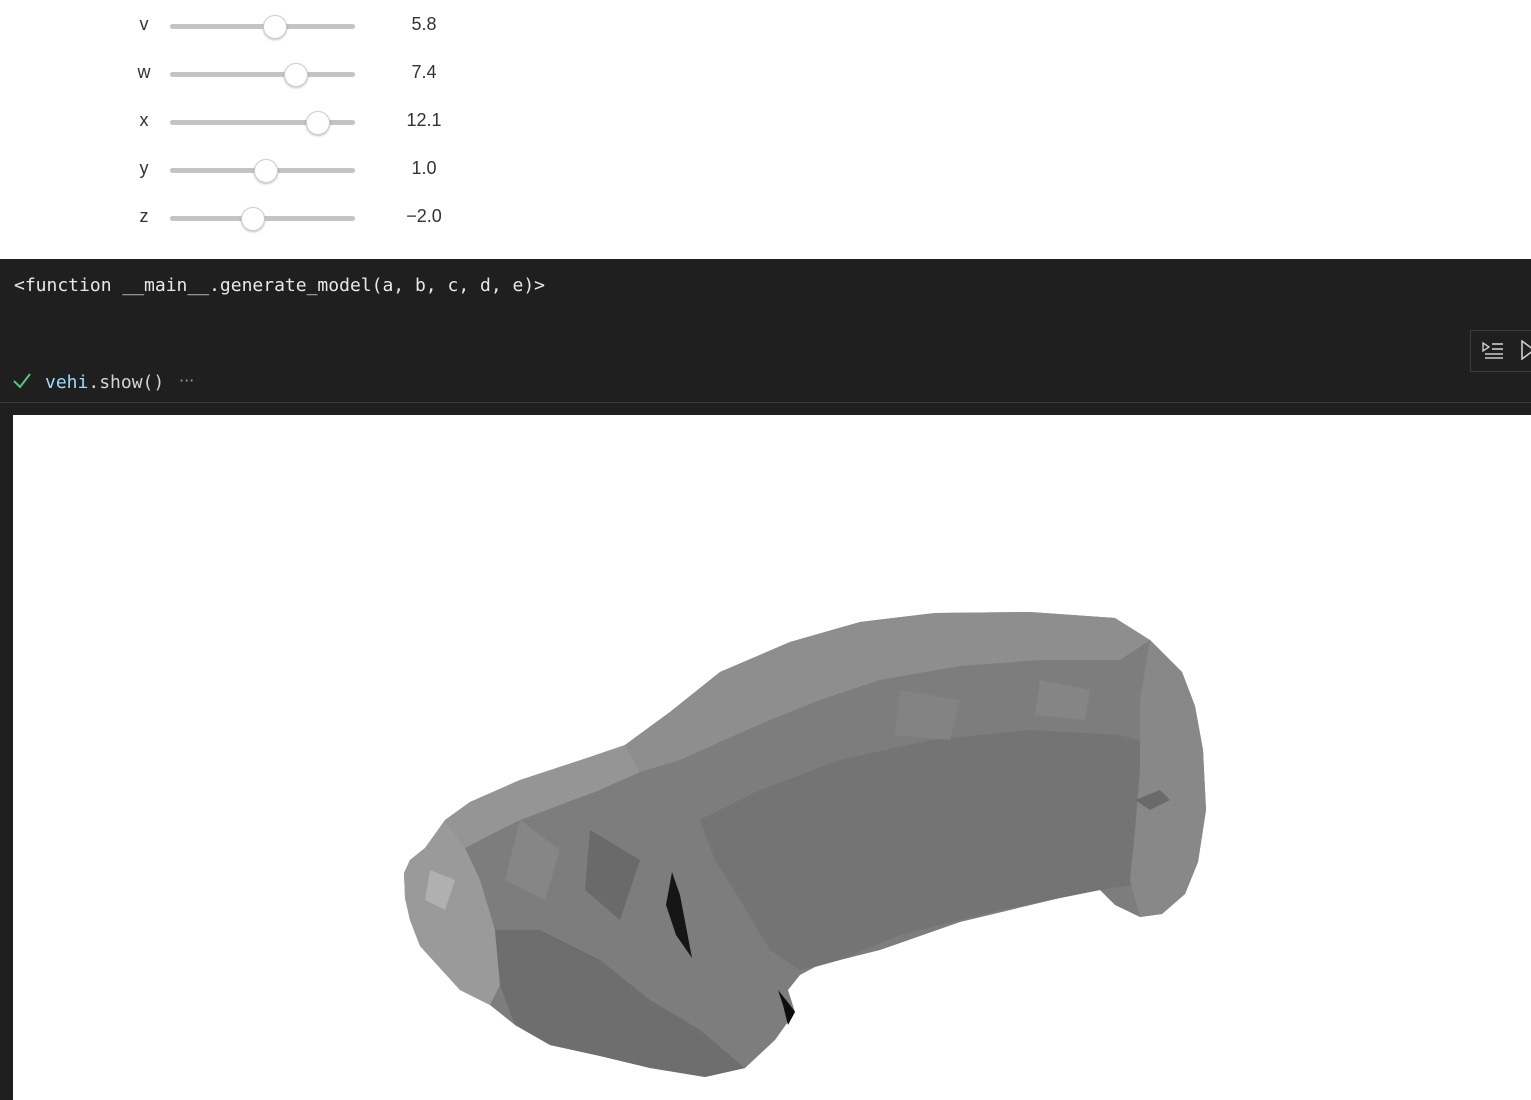 The width and height of the screenshot is (1531, 1100). I want to click on slider-value: −2.0, so click(424, 216).